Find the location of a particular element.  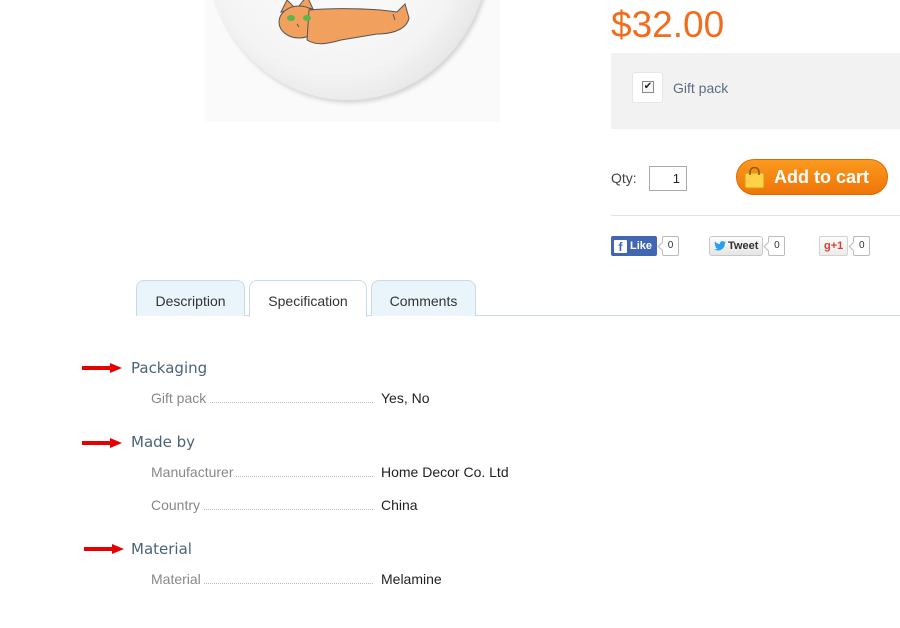

spec-row: Country China is located at coordinates (341, 506).